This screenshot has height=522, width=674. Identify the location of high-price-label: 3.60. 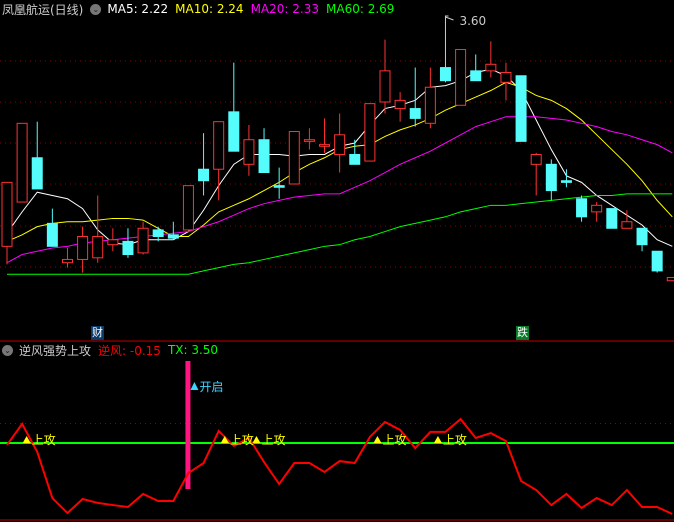
(472, 21).